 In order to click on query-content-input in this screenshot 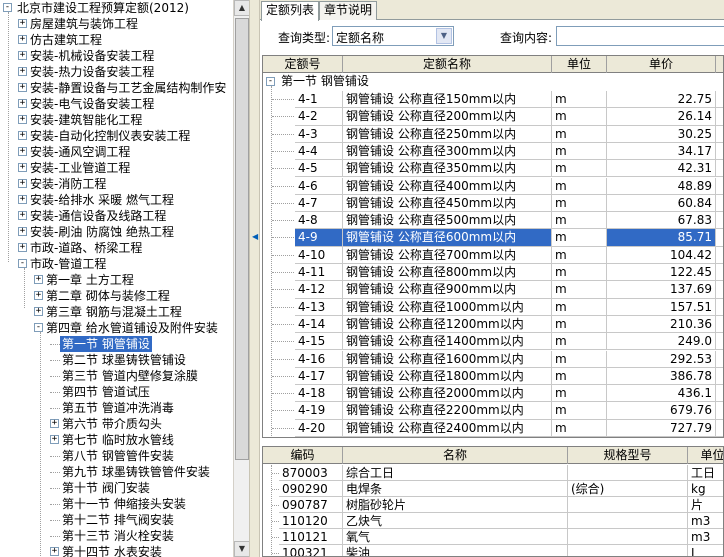, I will do `click(640, 36)`.